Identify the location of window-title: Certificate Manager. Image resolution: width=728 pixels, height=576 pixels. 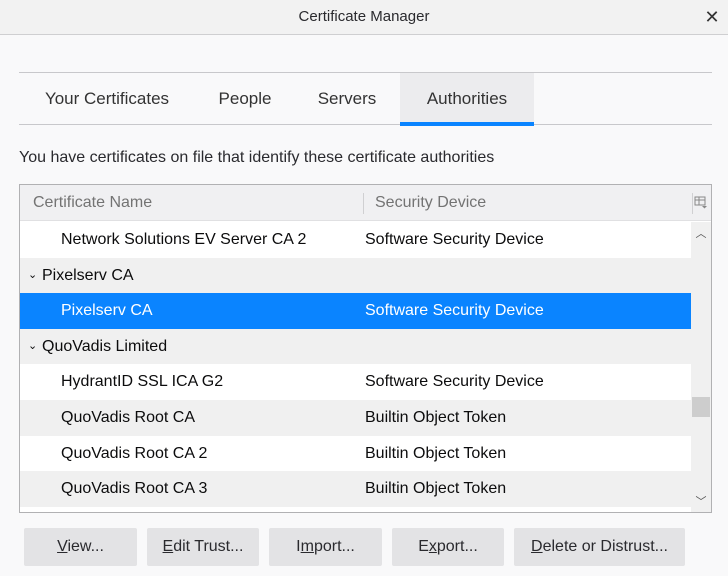
(364, 16).